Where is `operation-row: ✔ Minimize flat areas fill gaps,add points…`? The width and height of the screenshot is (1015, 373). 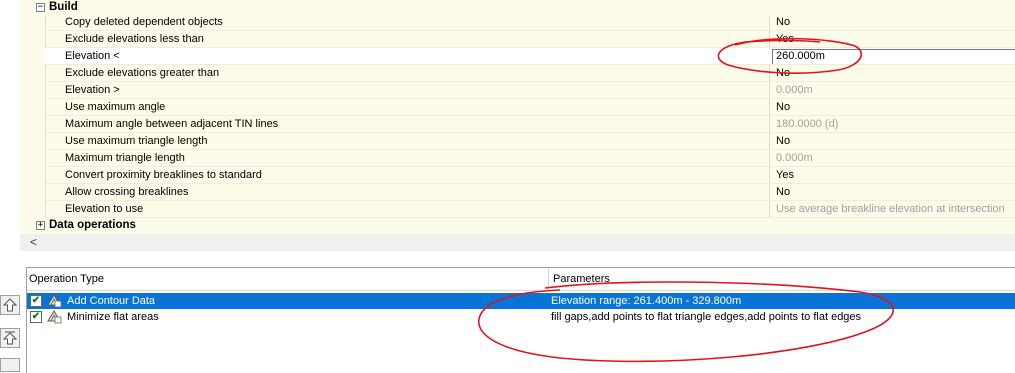
operation-row: ✔ Minimize flat areas fill gaps,add points… is located at coordinates (521, 317).